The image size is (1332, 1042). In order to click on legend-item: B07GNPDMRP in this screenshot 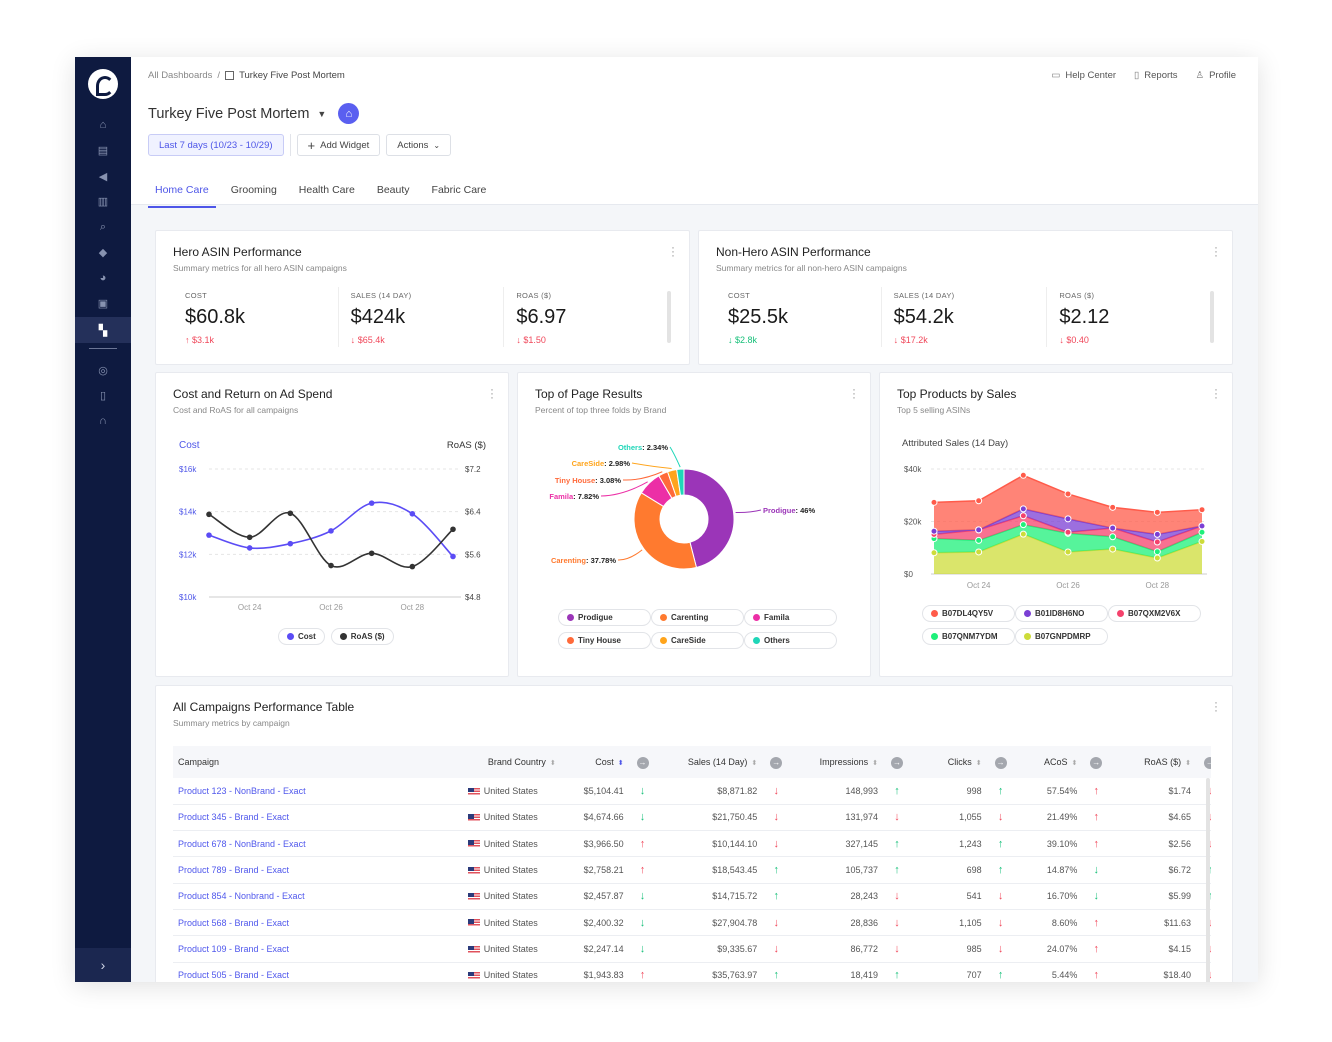, I will do `click(1061, 636)`.